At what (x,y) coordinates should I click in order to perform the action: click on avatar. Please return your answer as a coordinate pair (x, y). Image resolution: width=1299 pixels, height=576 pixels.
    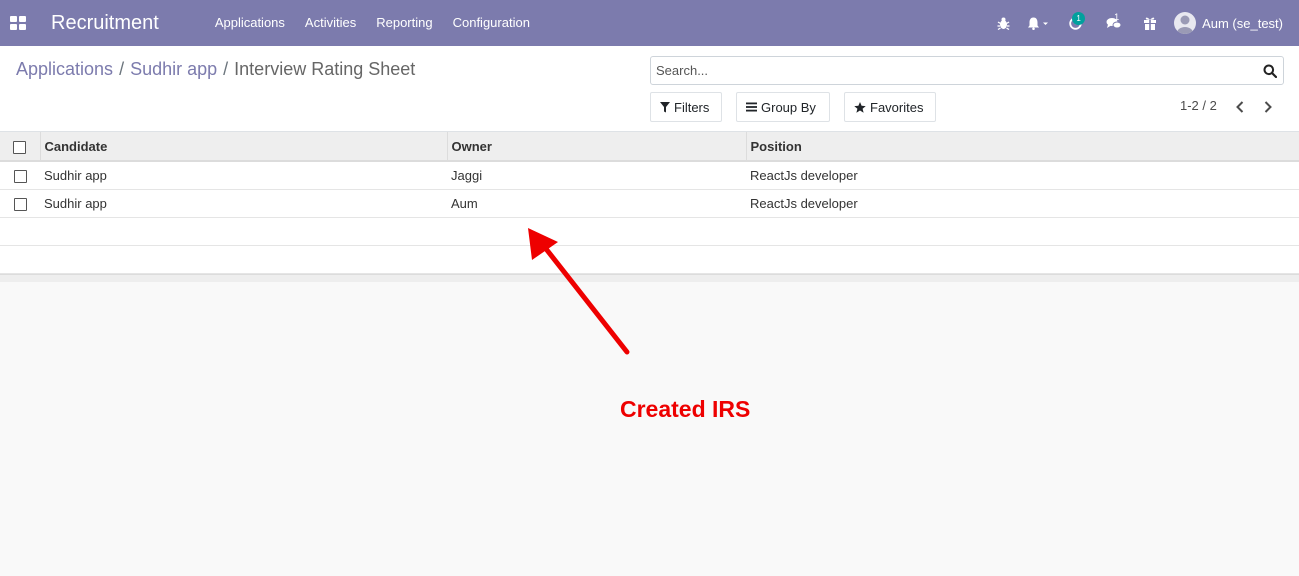
    Looking at the image, I should click on (1185, 23).